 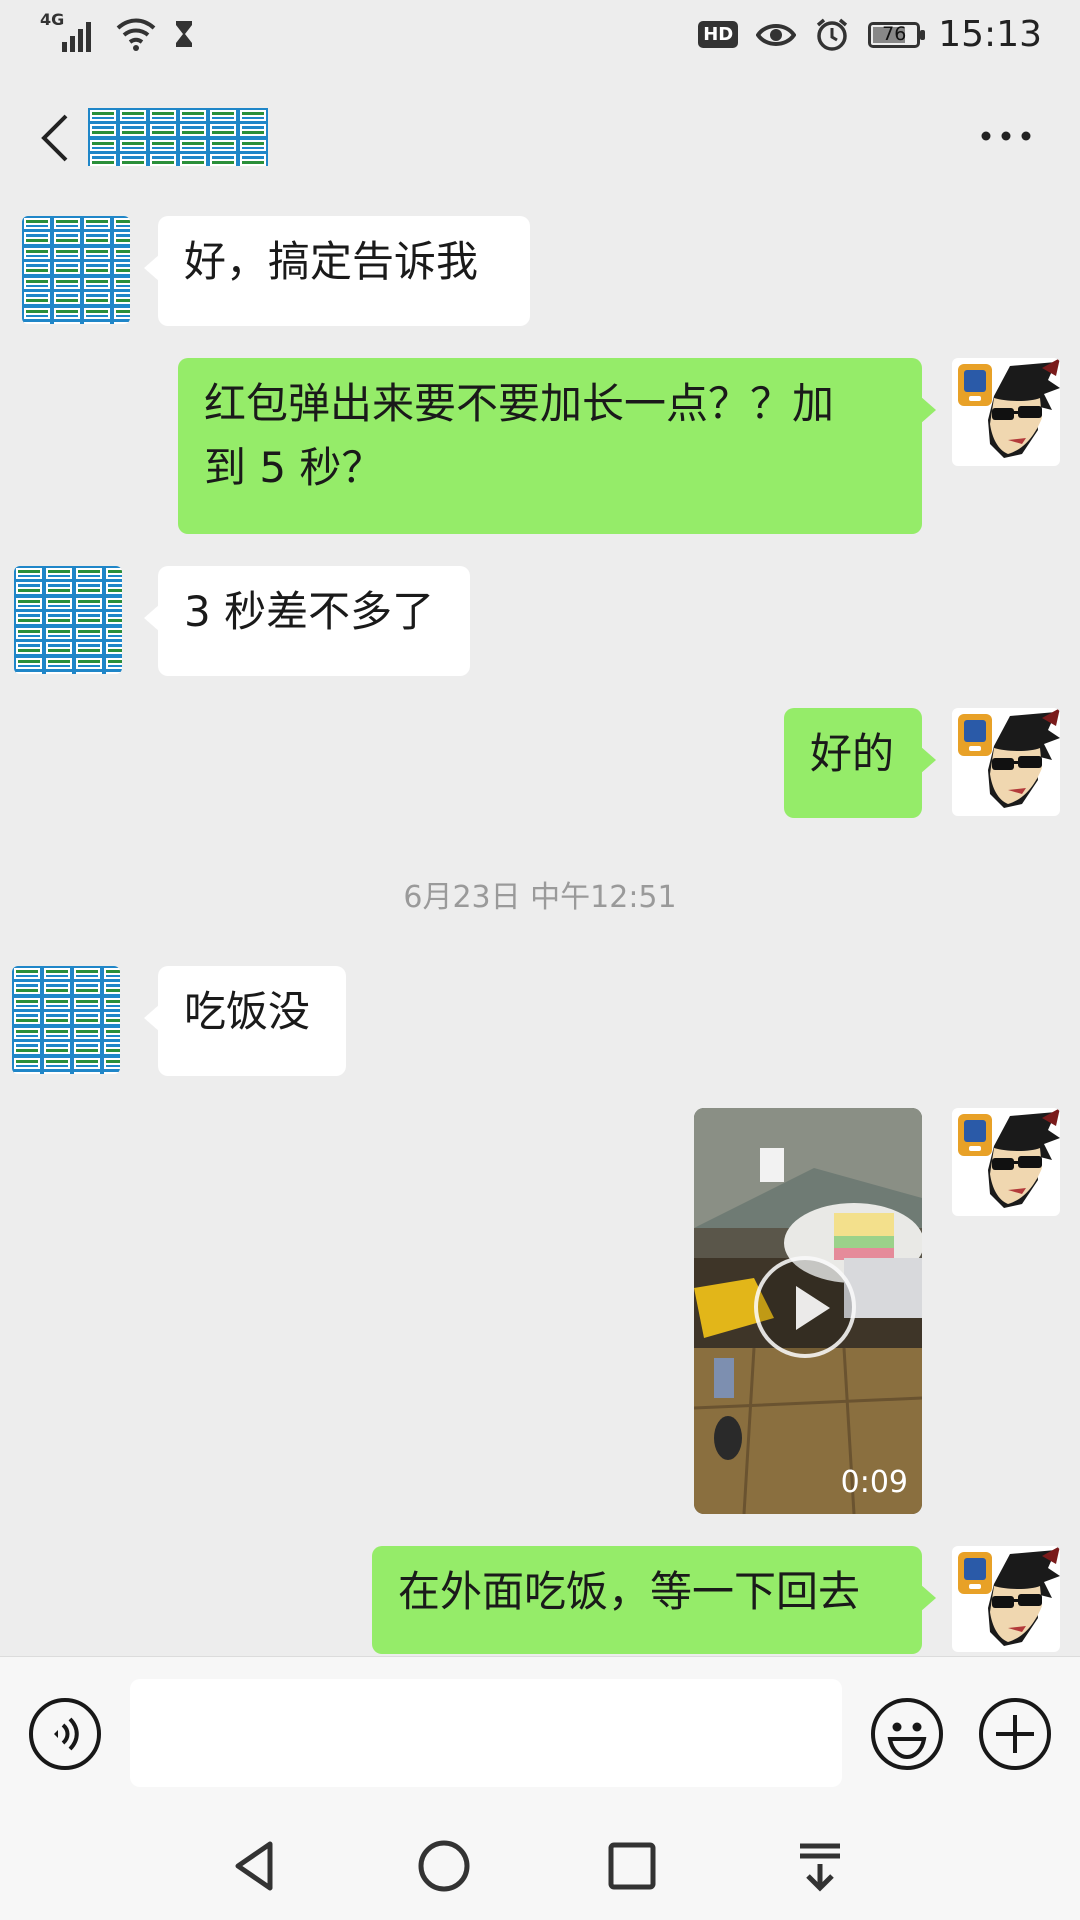 What do you see at coordinates (178, 137) in the screenshot?
I see `contact-name-image` at bounding box center [178, 137].